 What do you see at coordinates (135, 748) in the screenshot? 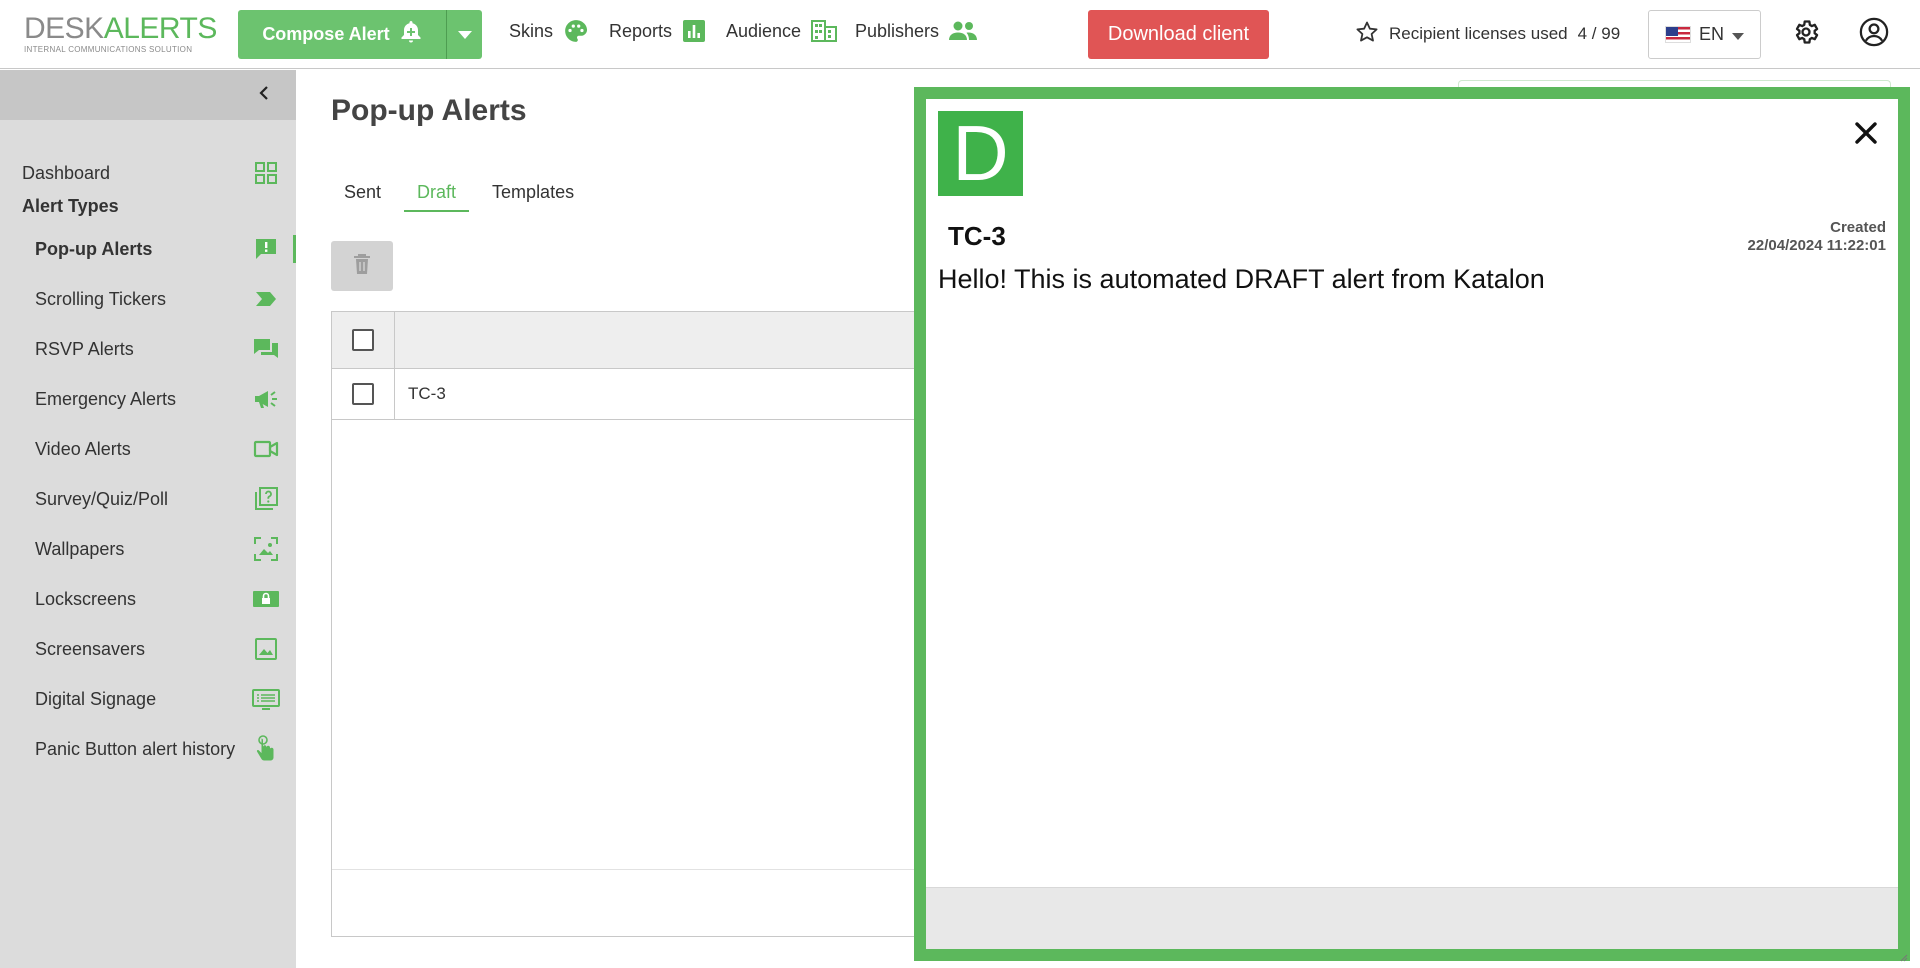
I see `sidebar-item-label: Panic Button alert history` at bounding box center [135, 748].